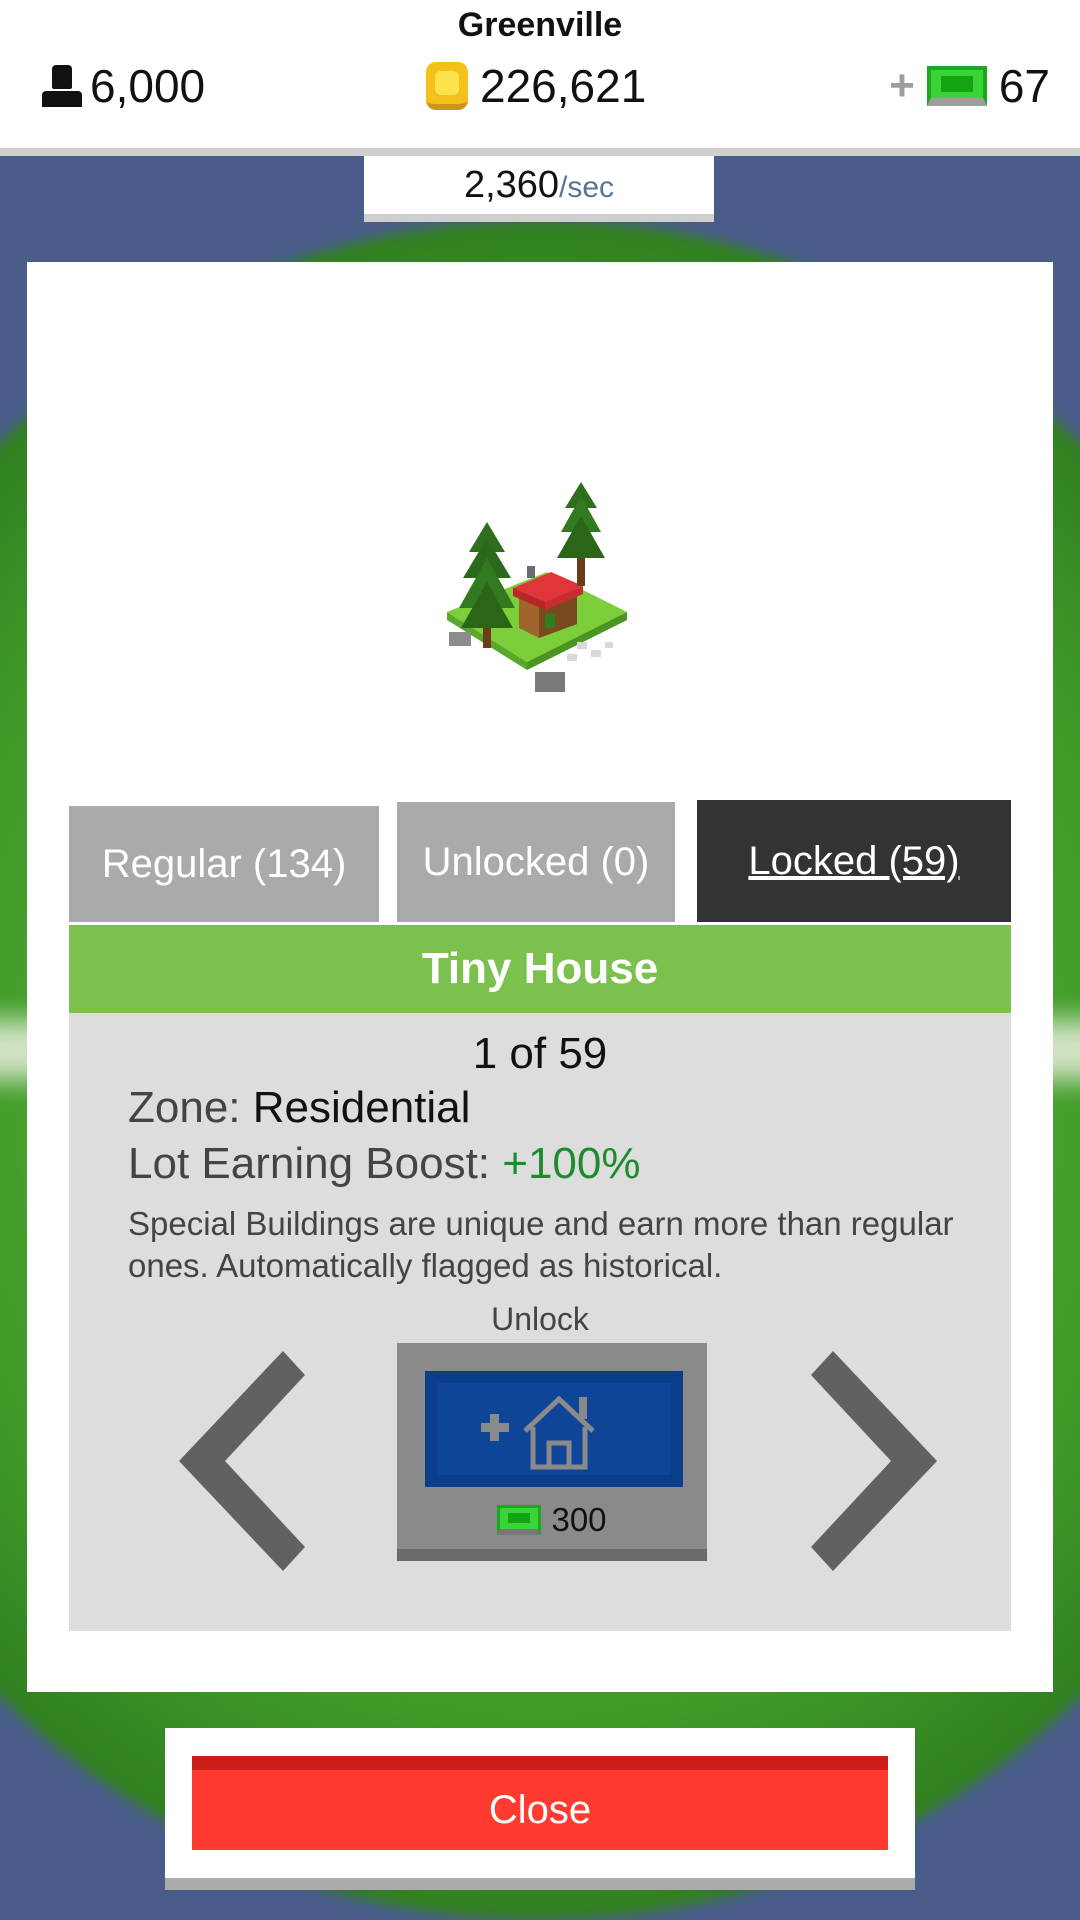 Image resolution: width=1080 pixels, height=1920 pixels. What do you see at coordinates (854, 861) in the screenshot?
I see `tab-locked: Locked (59)` at bounding box center [854, 861].